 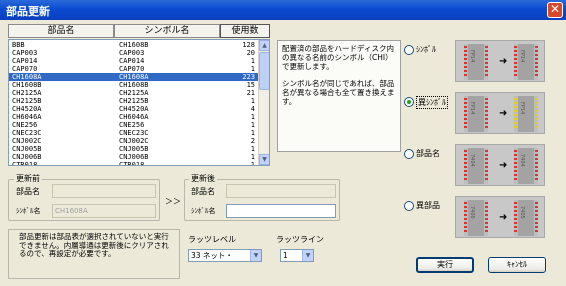 What do you see at coordinates (61, 31) in the screenshot?
I see `column-header-part: 部品名` at bounding box center [61, 31].